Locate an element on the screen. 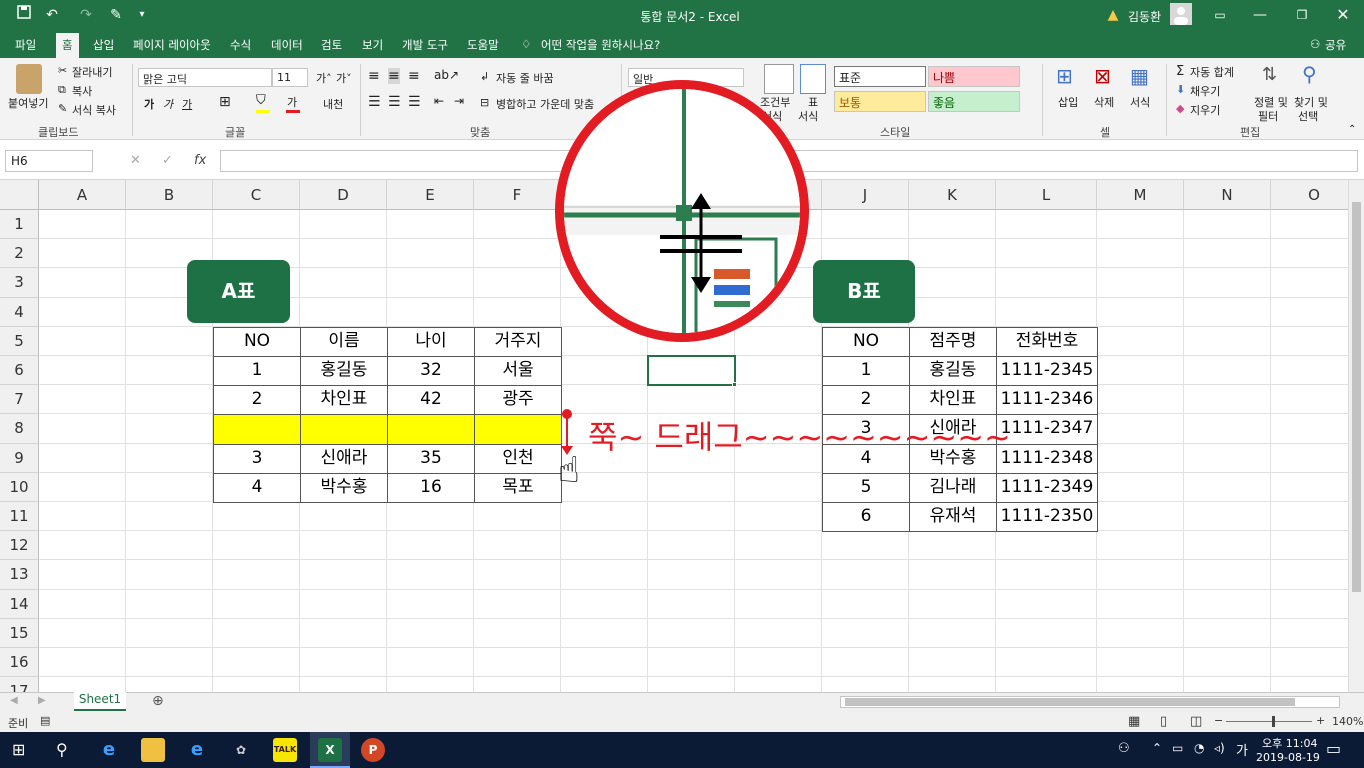 This screenshot has width=1364, height=768. table-a-cell: 신애라 is located at coordinates (344, 458).